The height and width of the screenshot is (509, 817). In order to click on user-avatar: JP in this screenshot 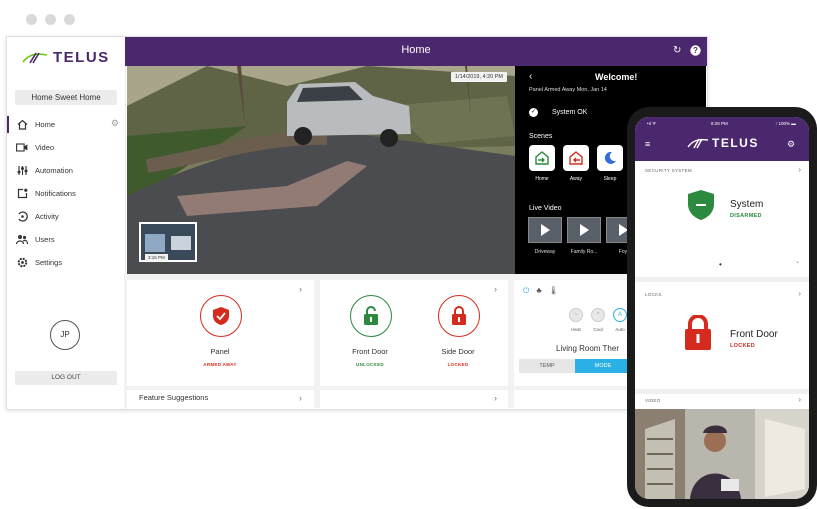, I will do `click(65, 335)`.